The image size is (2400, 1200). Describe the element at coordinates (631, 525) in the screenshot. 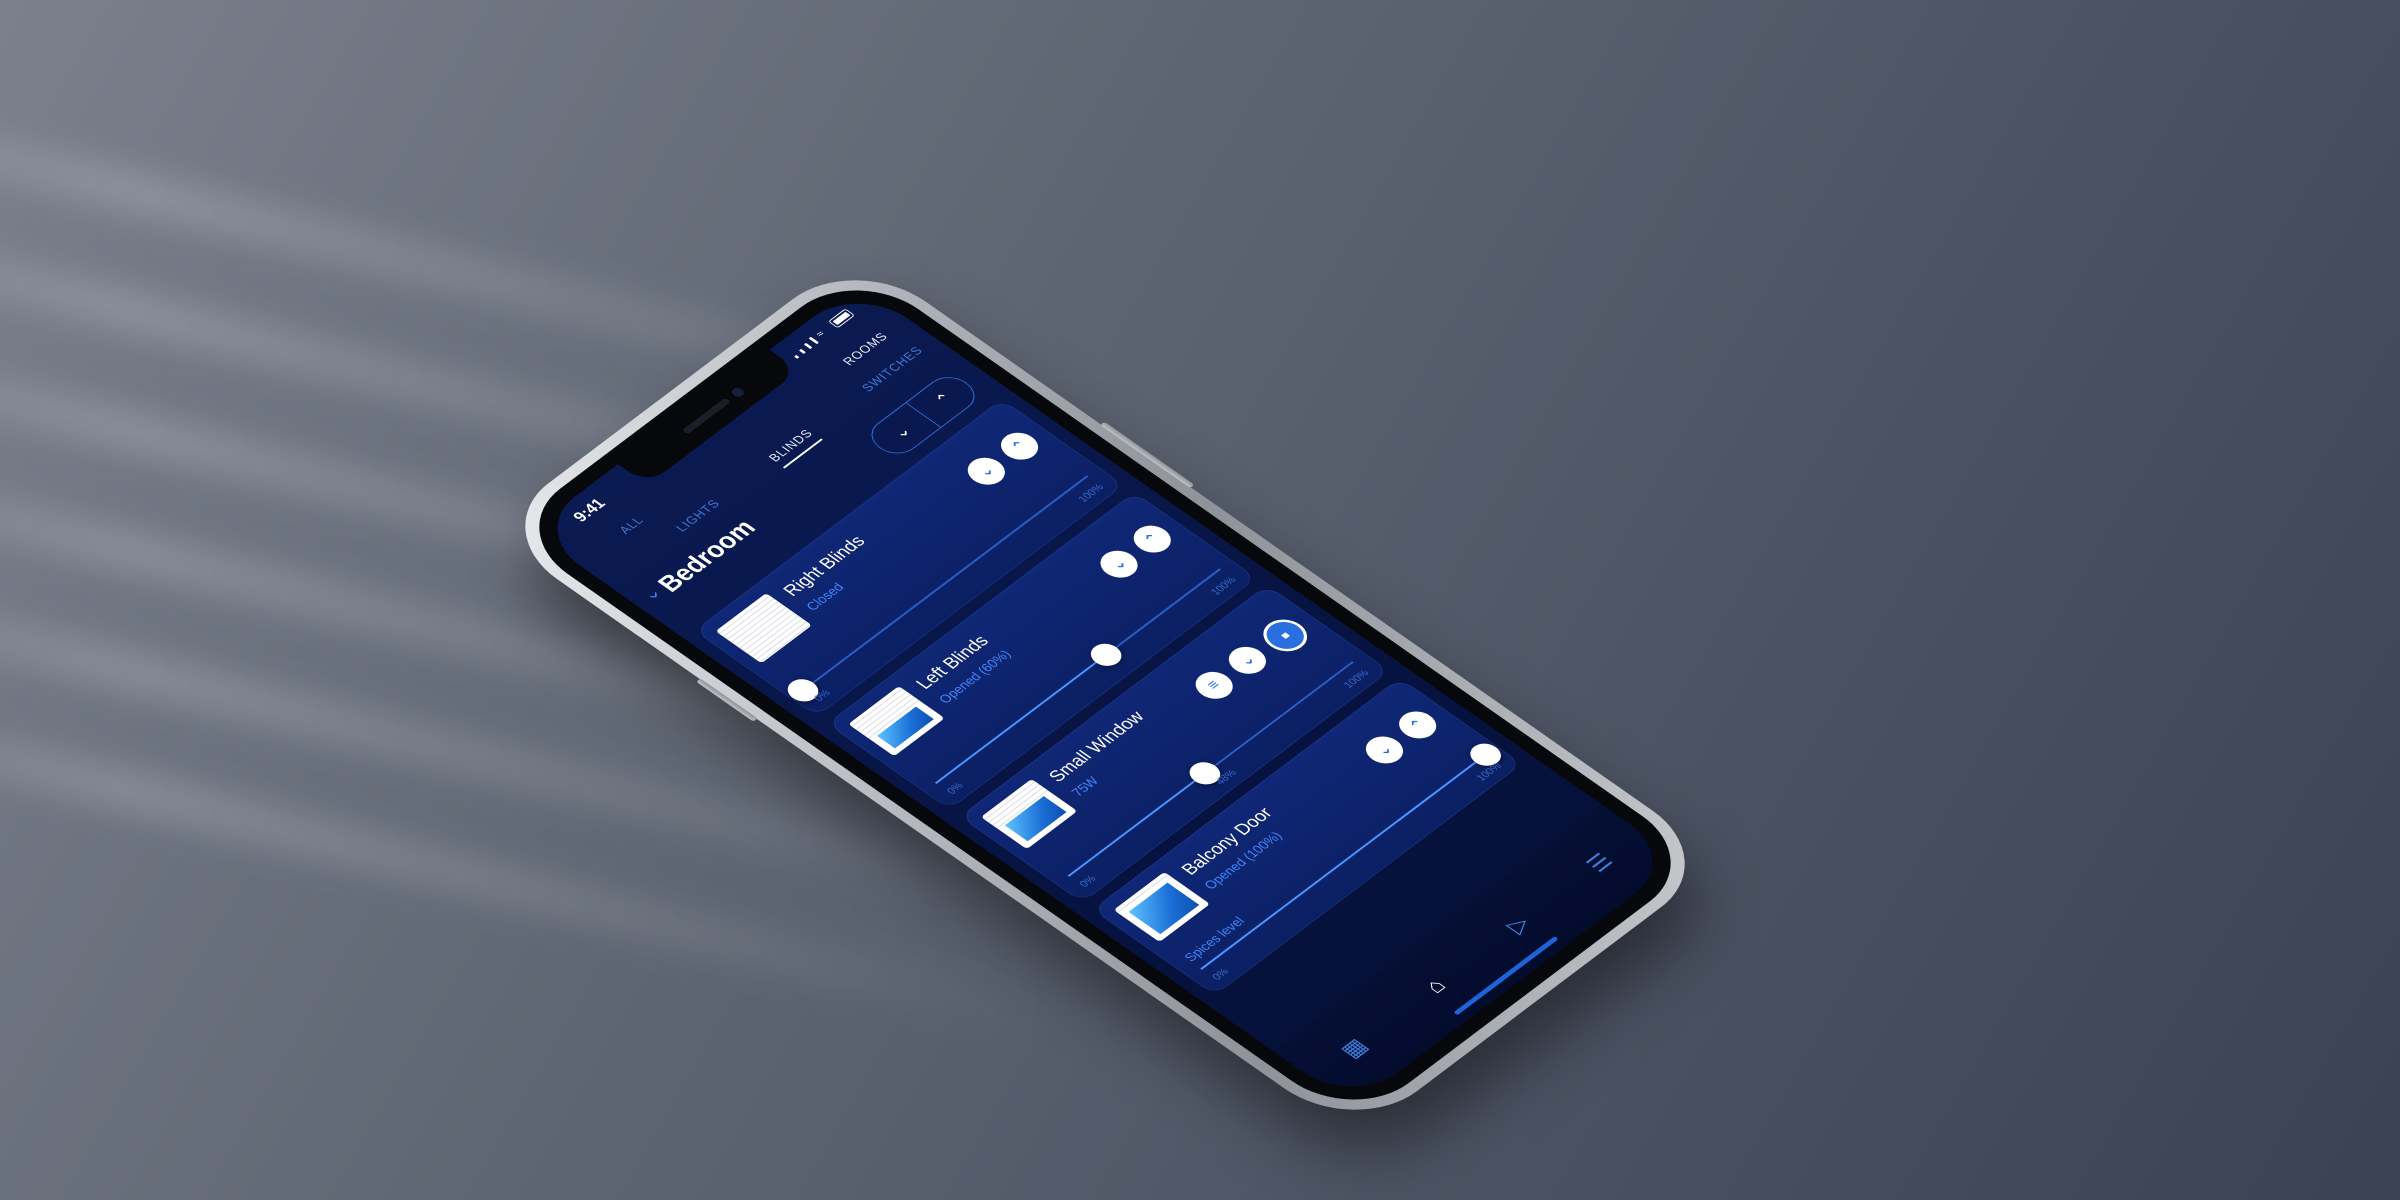

I see `tab-all: ALL` at that location.